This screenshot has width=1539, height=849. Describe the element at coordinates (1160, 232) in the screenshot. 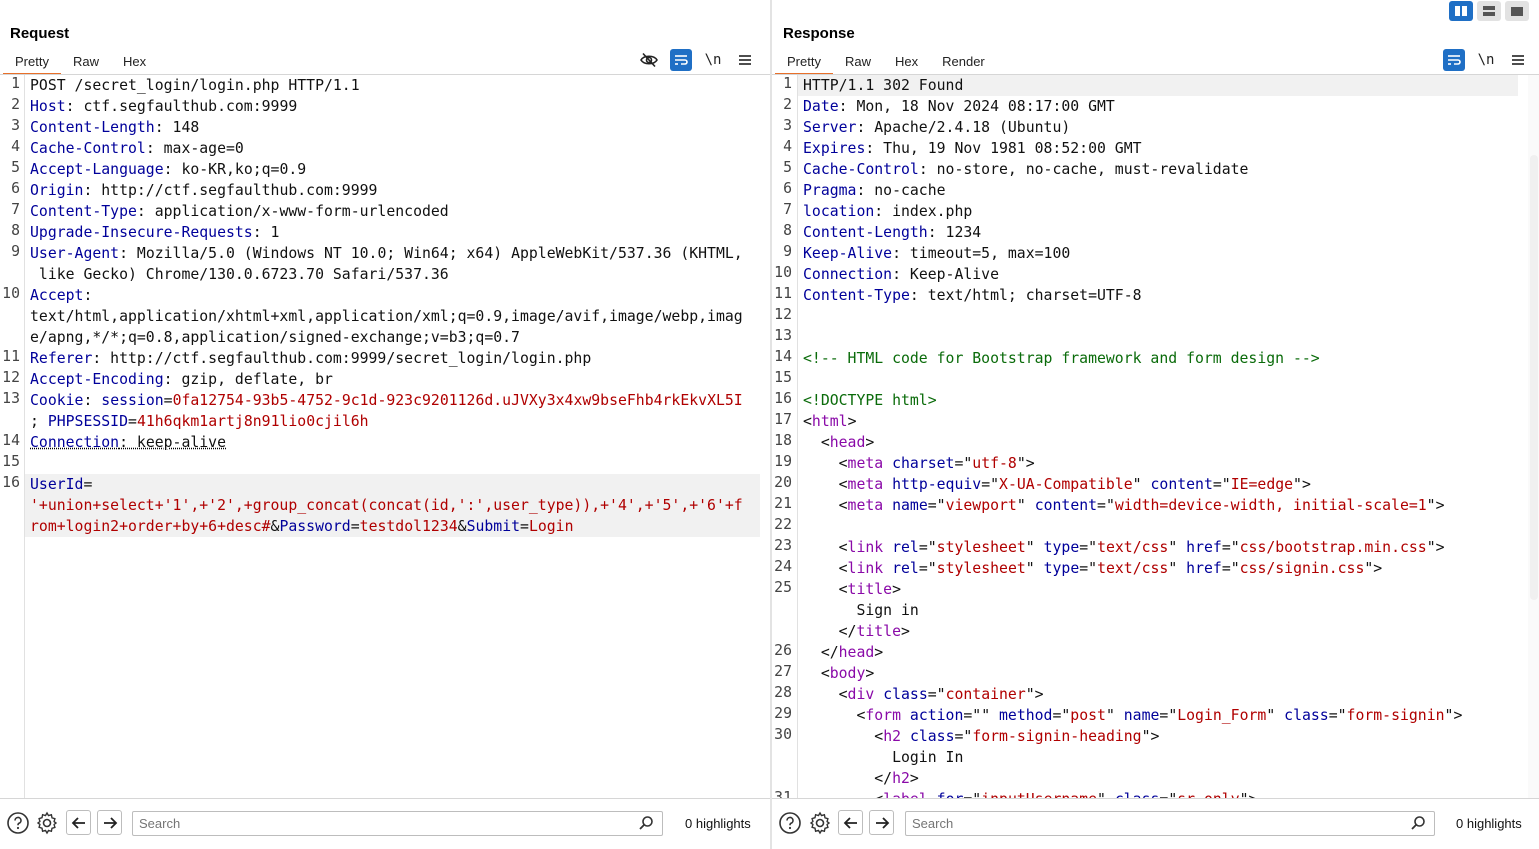

I see `code-row: Content-Length: 1234` at that location.